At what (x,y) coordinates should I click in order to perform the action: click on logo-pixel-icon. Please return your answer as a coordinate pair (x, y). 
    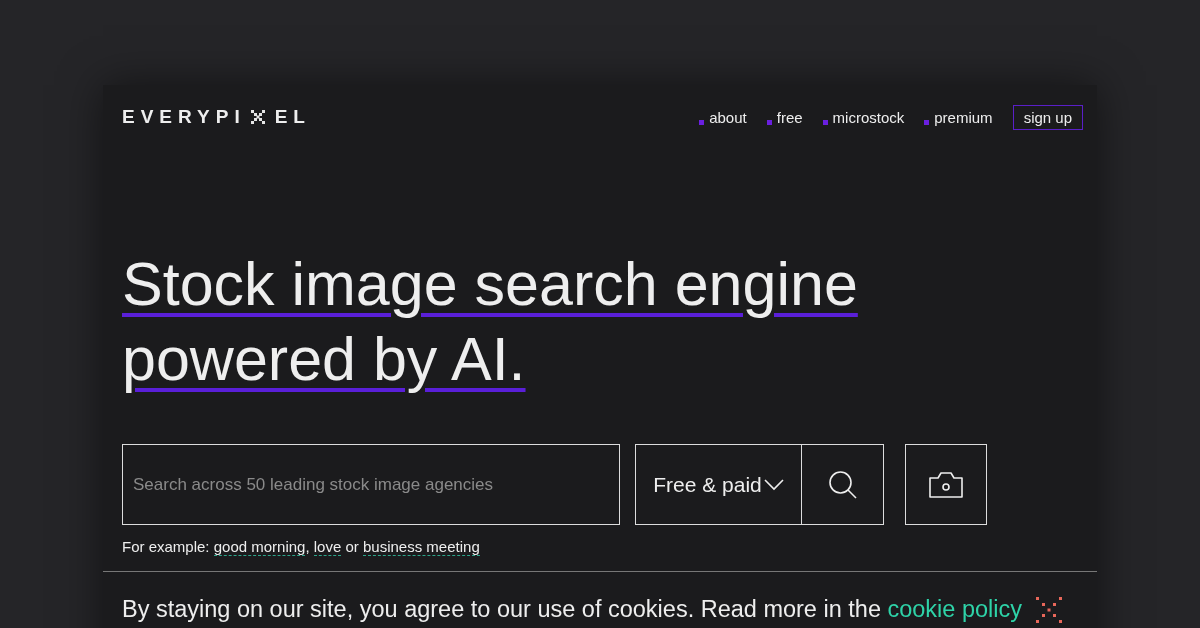
    Looking at the image, I should click on (257, 117).